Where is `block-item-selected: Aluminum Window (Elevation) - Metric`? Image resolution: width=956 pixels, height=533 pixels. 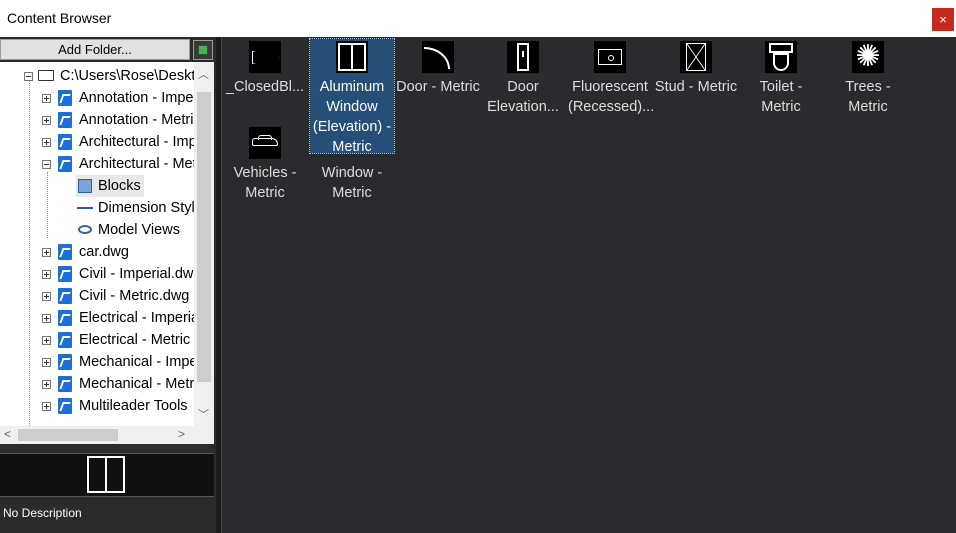
block-item-selected: Aluminum Window (Elevation) - Metric is located at coordinates (352, 96).